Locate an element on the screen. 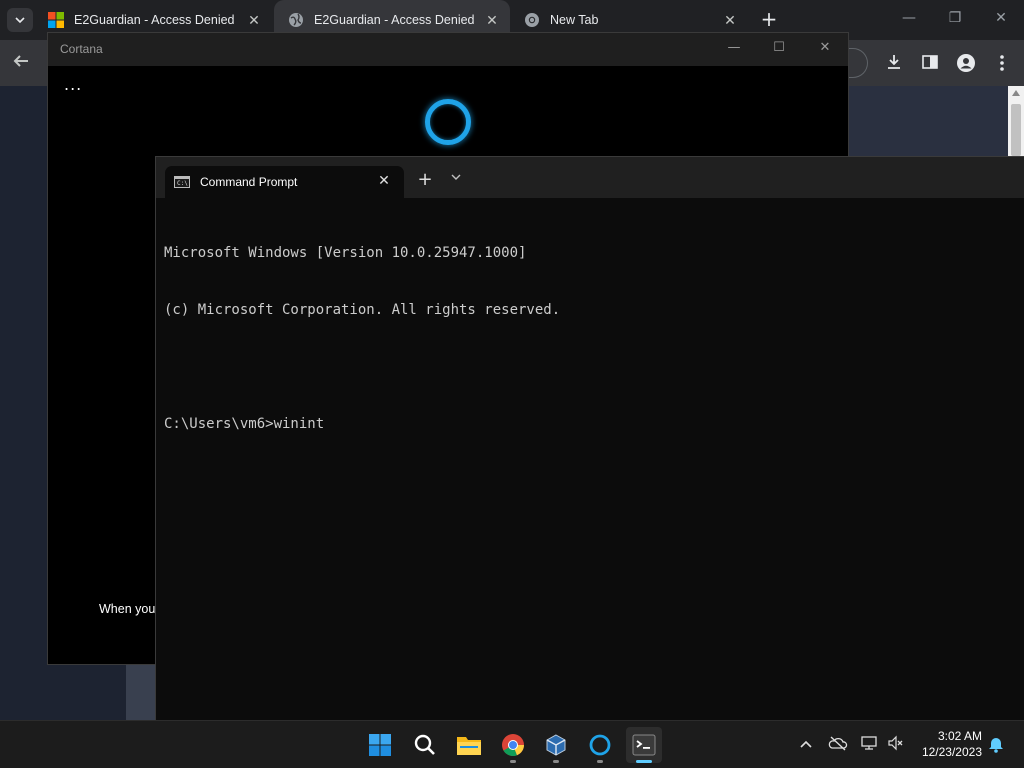 Image resolution: width=1024 pixels, height=768 pixels. volume-muted-icon is located at coordinates (896, 745).